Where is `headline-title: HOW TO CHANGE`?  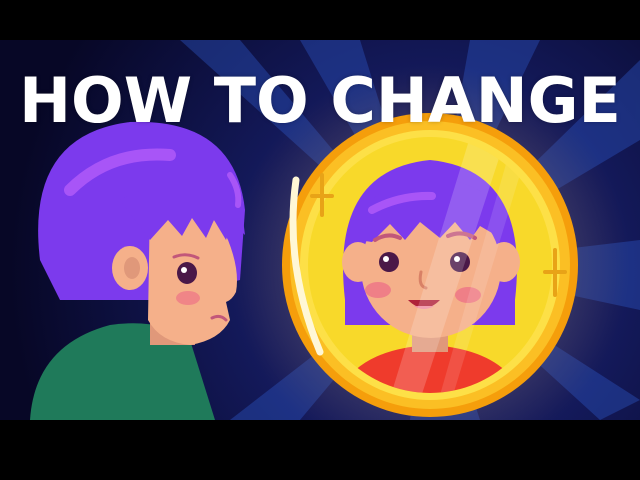 headline-title: HOW TO CHANGE is located at coordinates (320, 100).